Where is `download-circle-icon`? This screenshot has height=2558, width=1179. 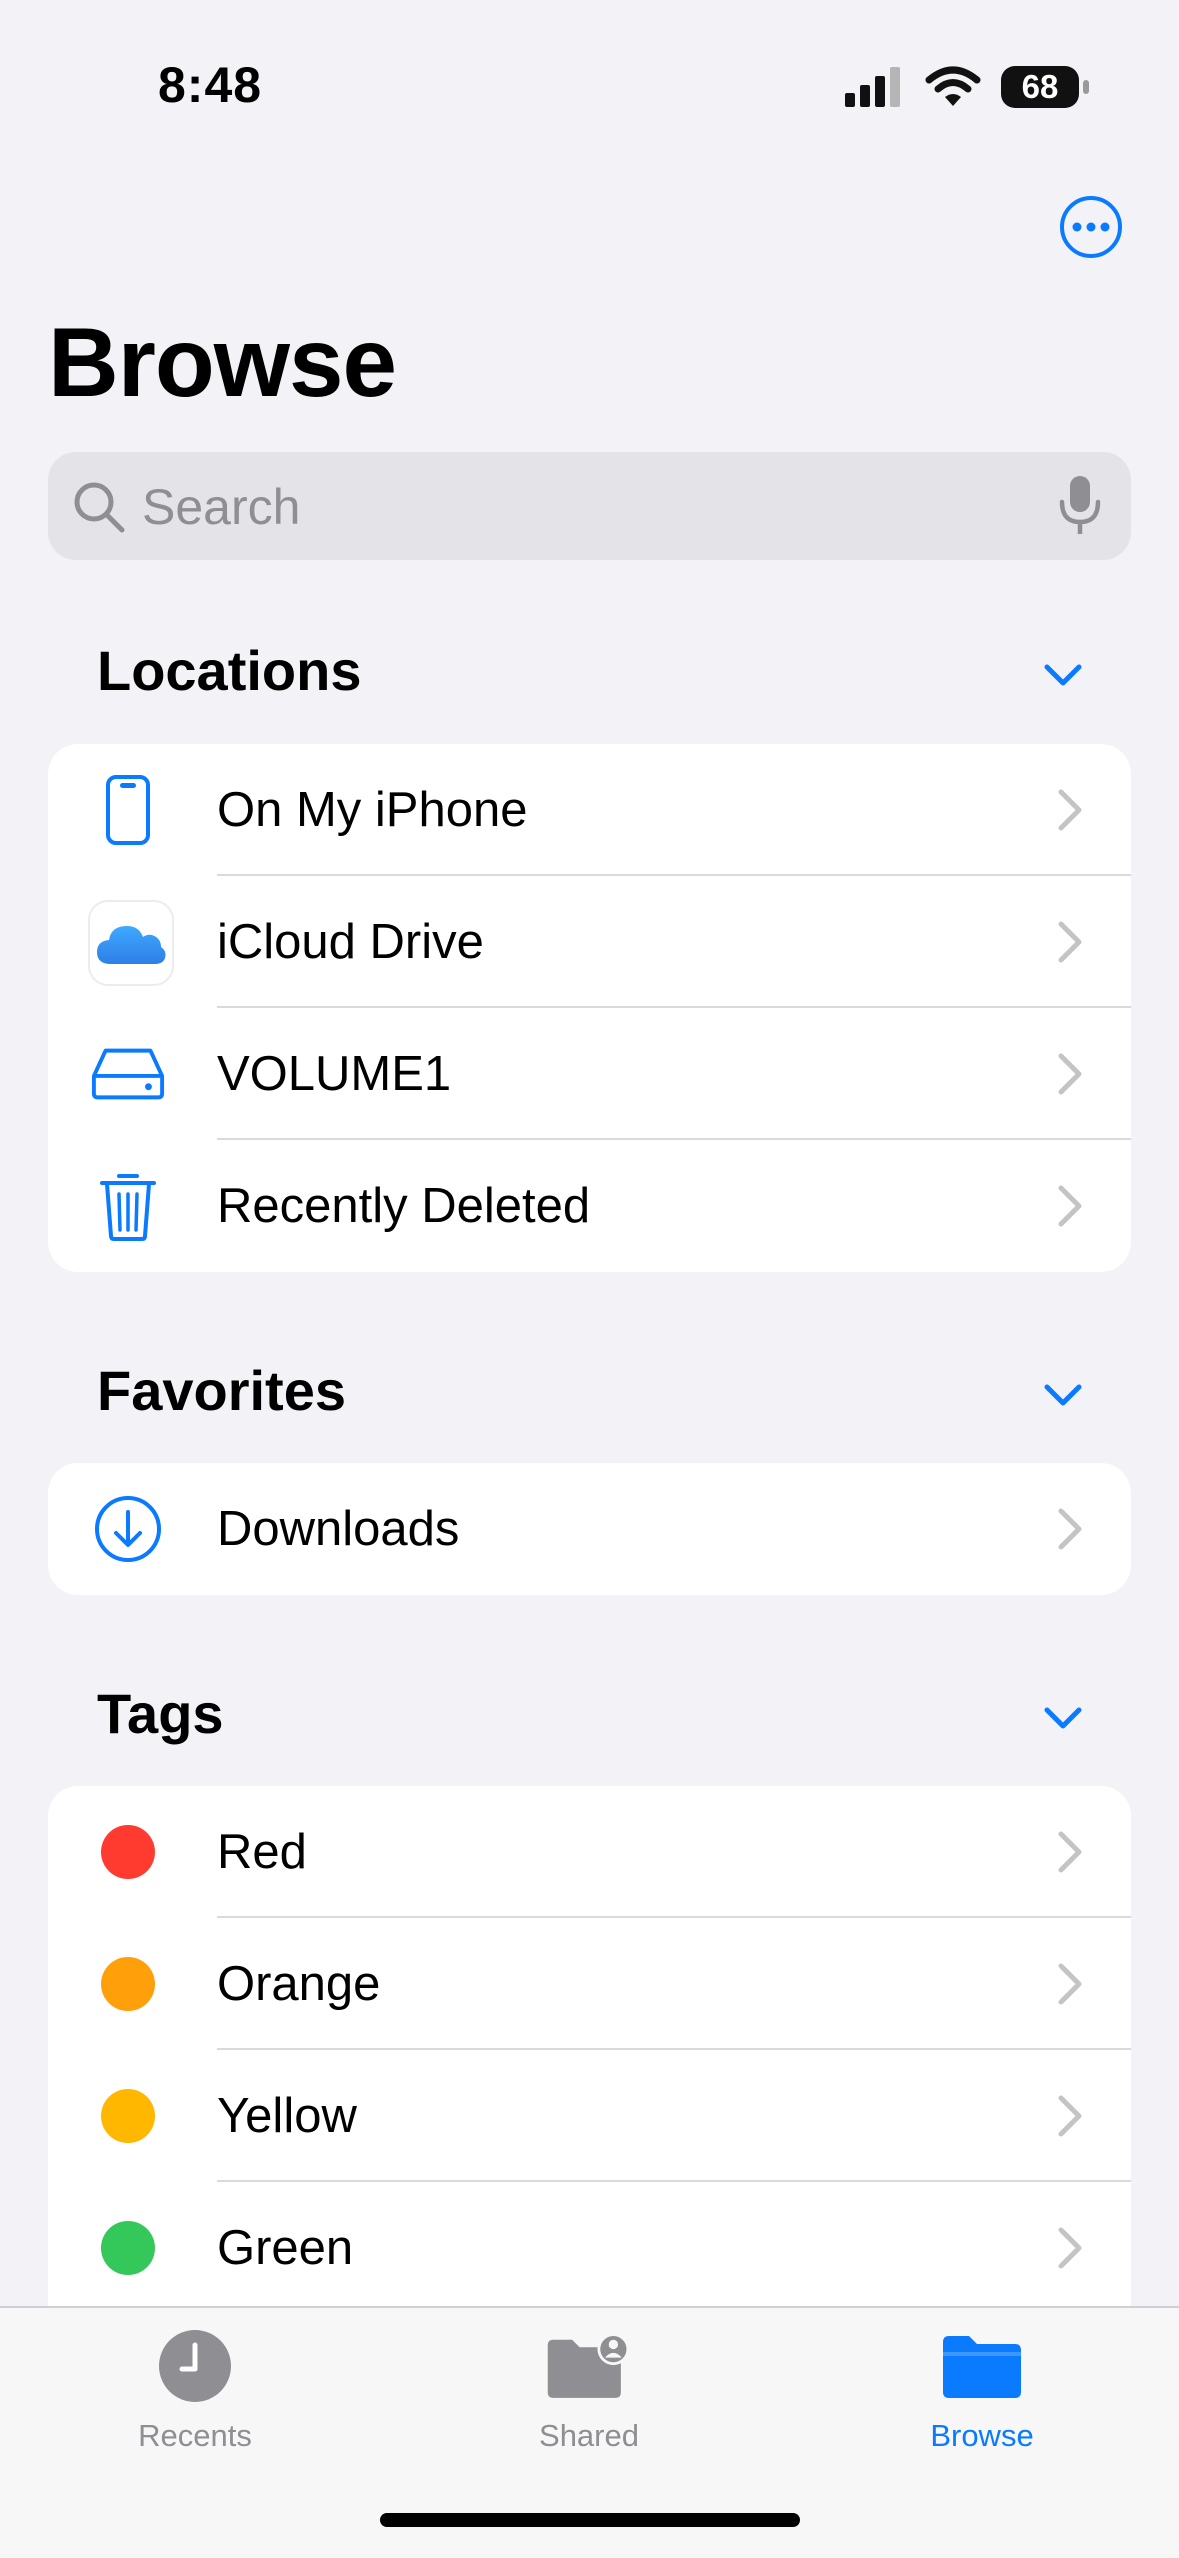 download-circle-icon is located at coordinates (128, 1529).